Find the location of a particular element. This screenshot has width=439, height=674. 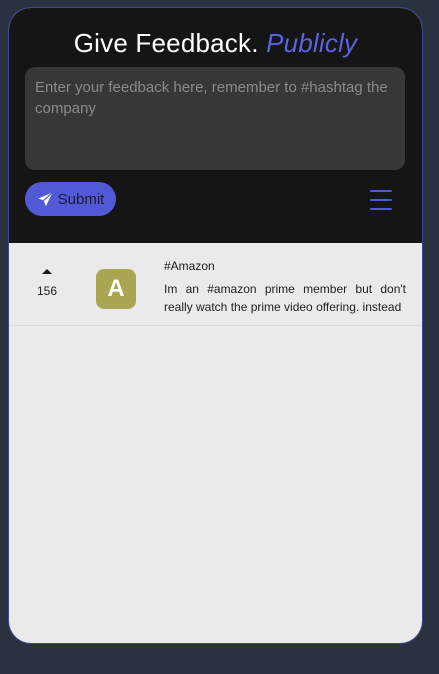

paper-plane-icon is located at coordinates (45, 199).